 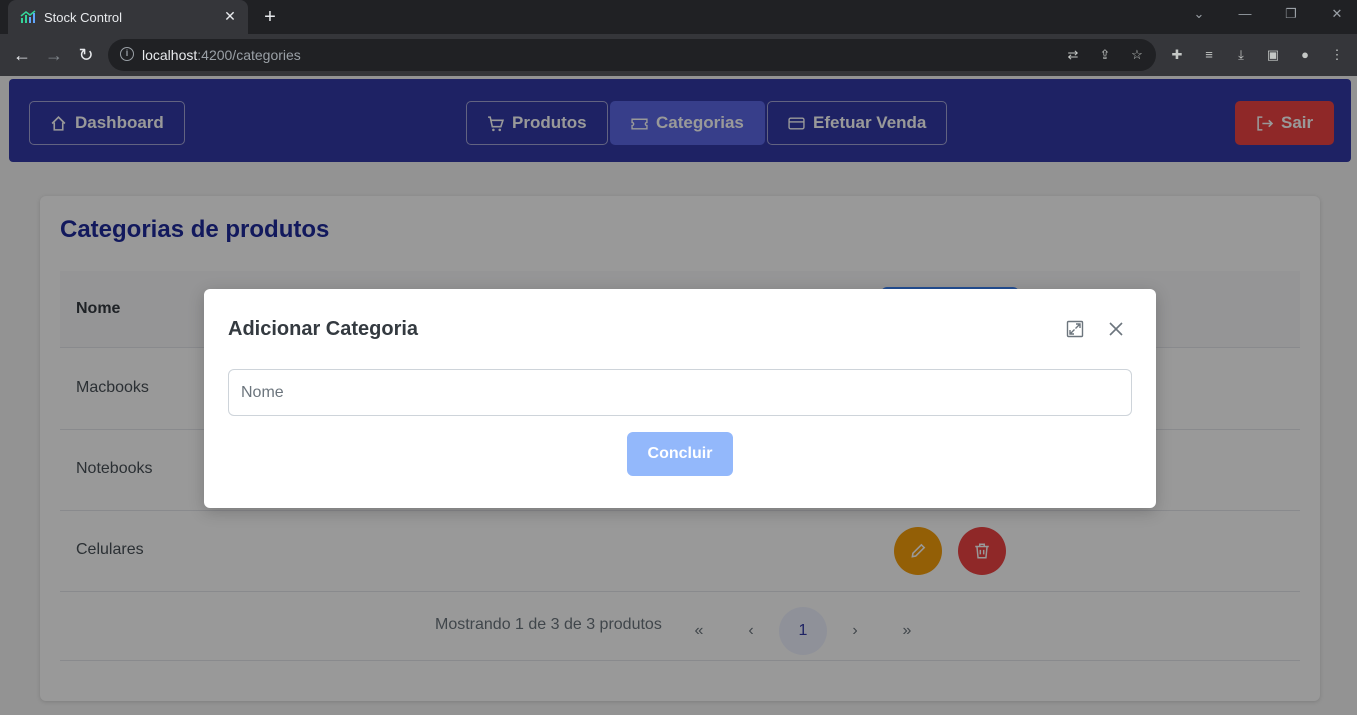 What do you see at coordinates (1177, 55) in the screenshot?
I see `extensions-icon: ✚` at bounding box center [1177, 55].